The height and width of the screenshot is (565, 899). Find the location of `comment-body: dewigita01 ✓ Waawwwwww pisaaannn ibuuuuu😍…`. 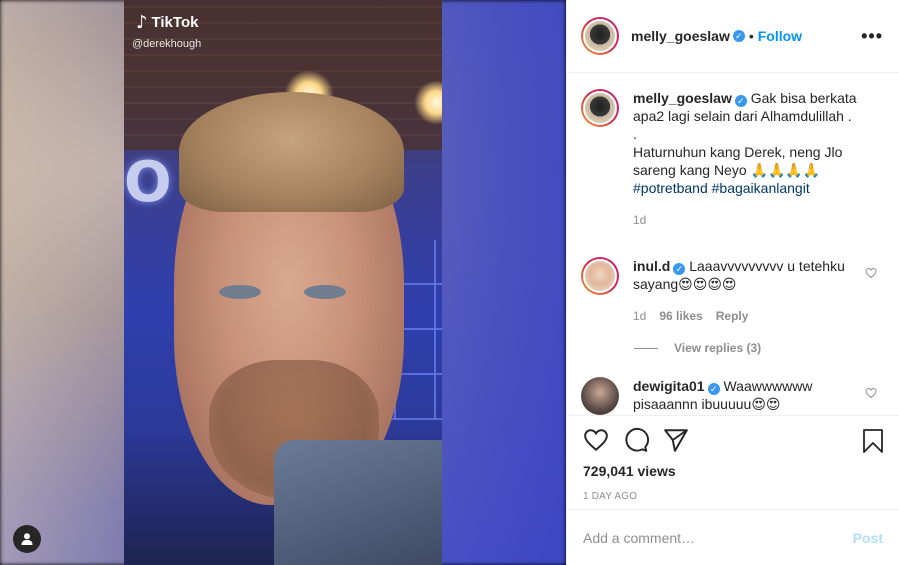

comment-body: dewigita01 ✓ Waawwwwww pisaaannn ibuuuuu😍… is located at coordinates (743, 396).